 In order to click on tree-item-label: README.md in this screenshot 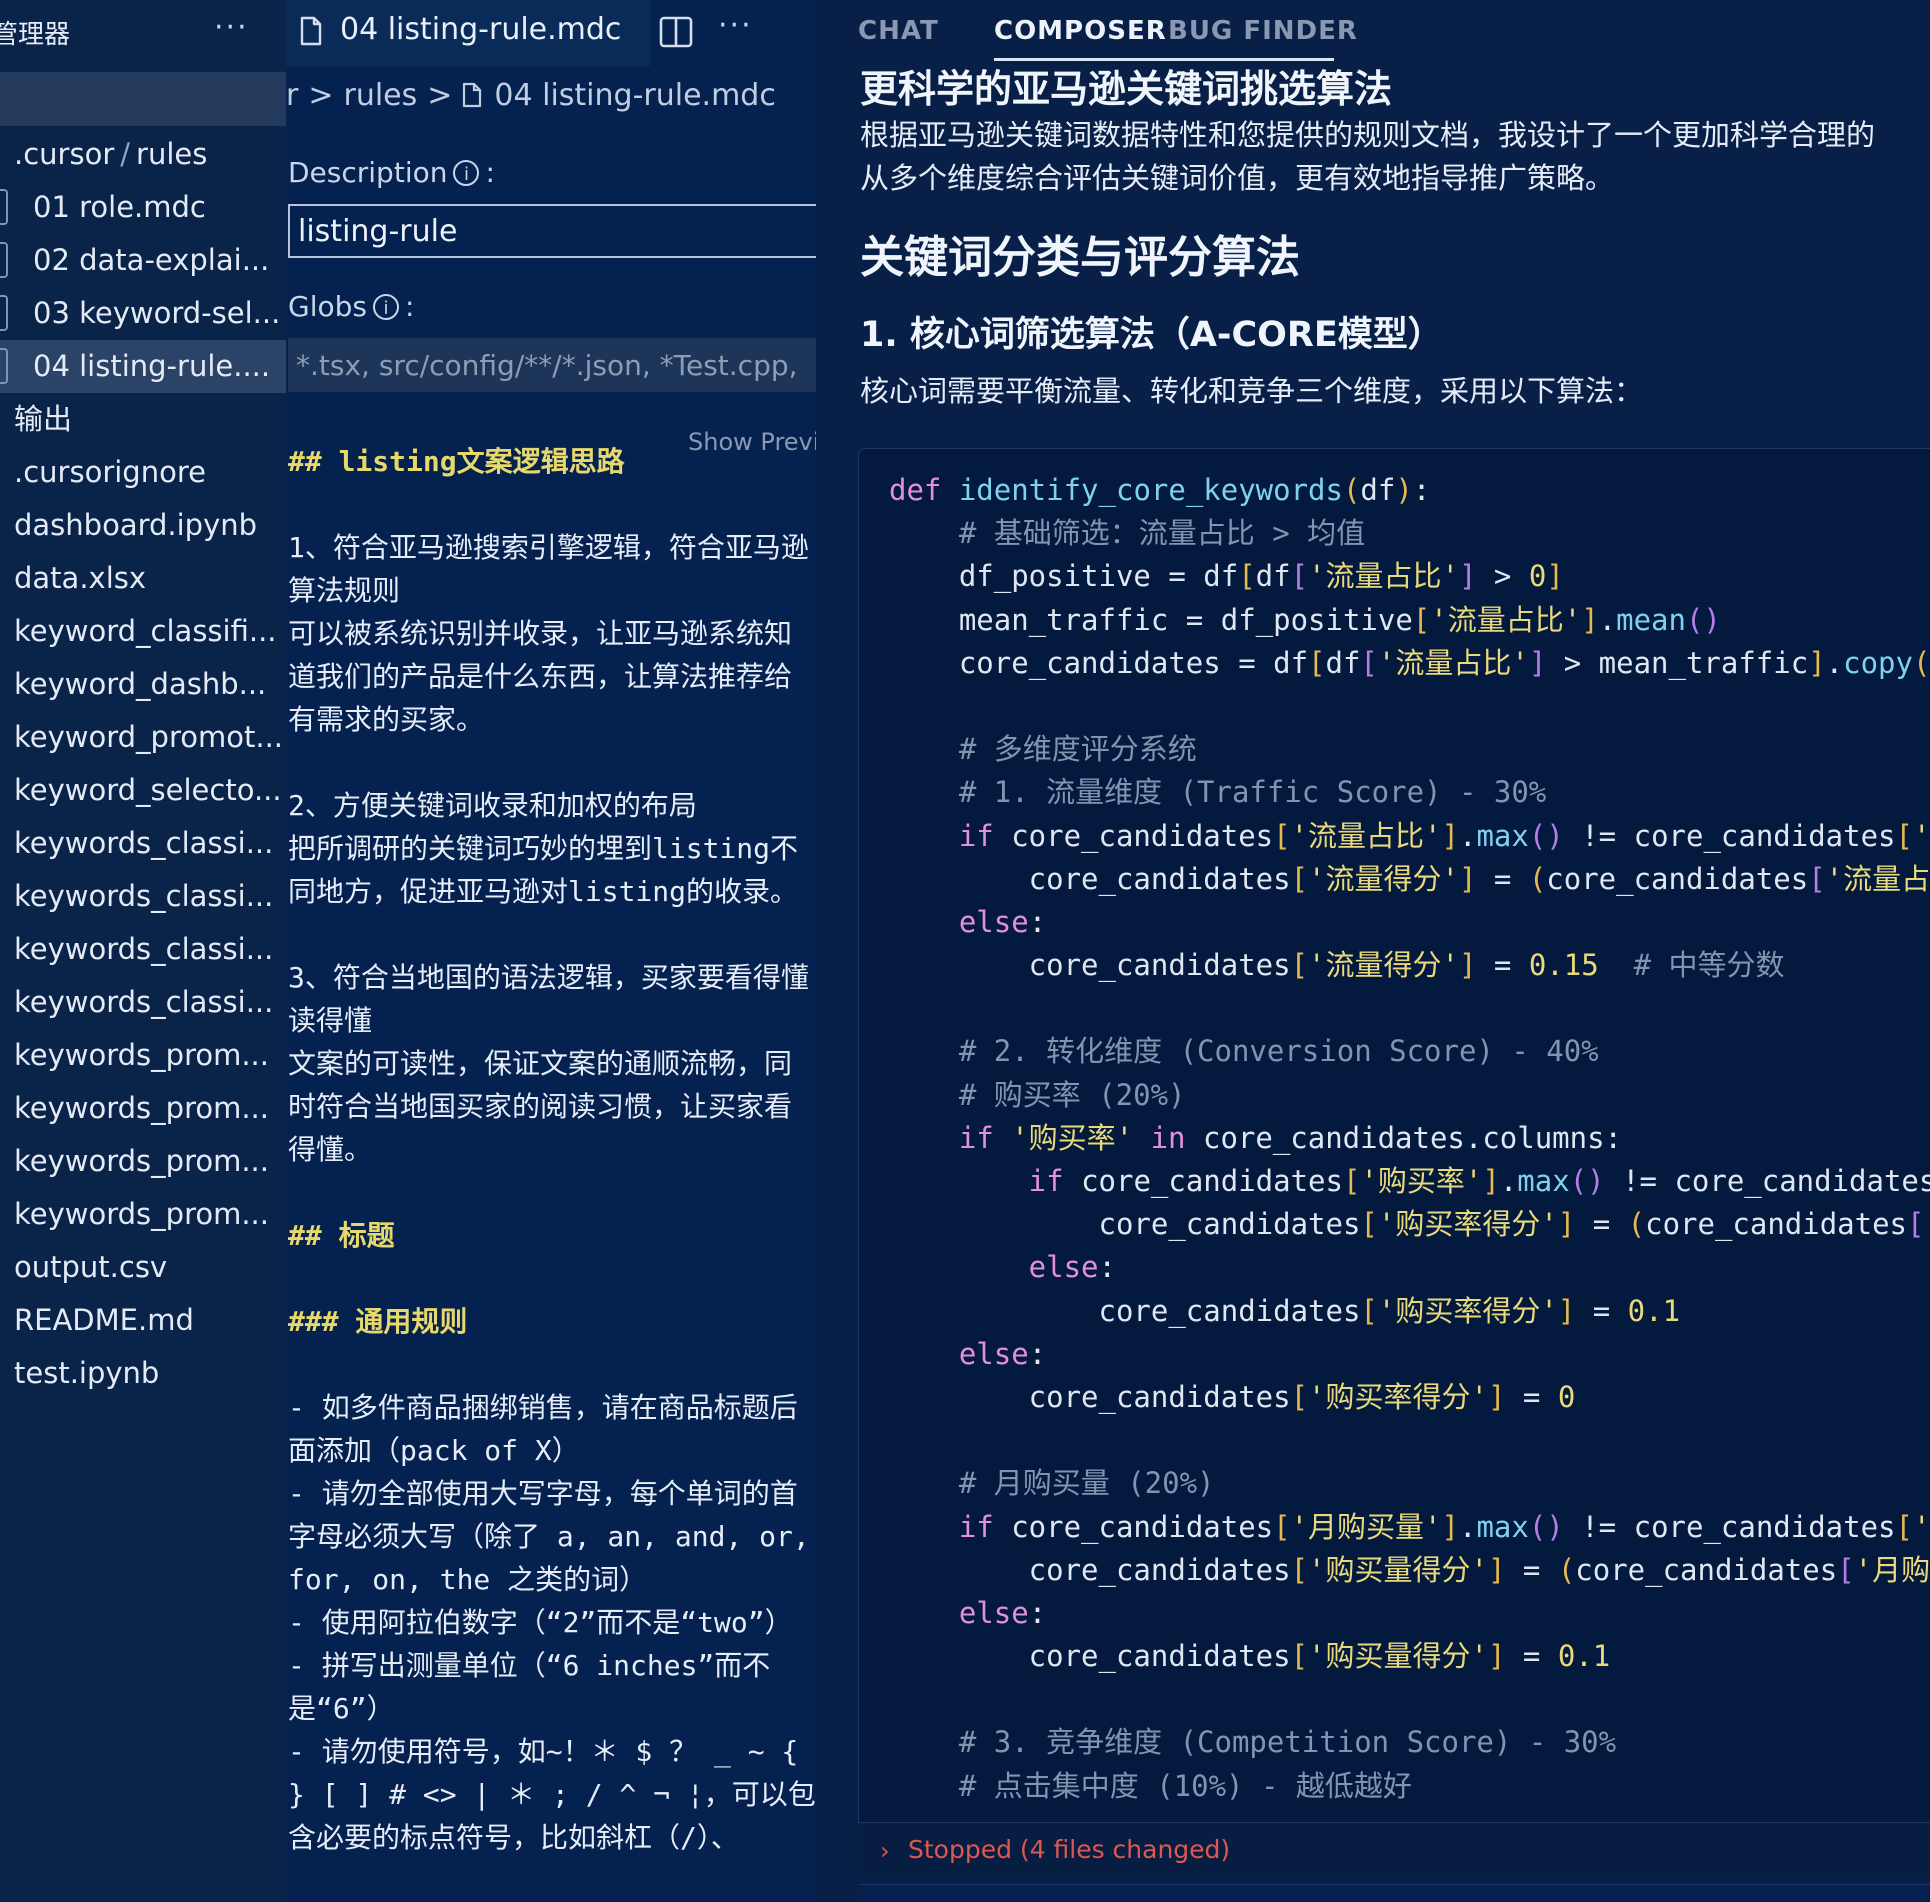, I will do `click(104, 1320)`.